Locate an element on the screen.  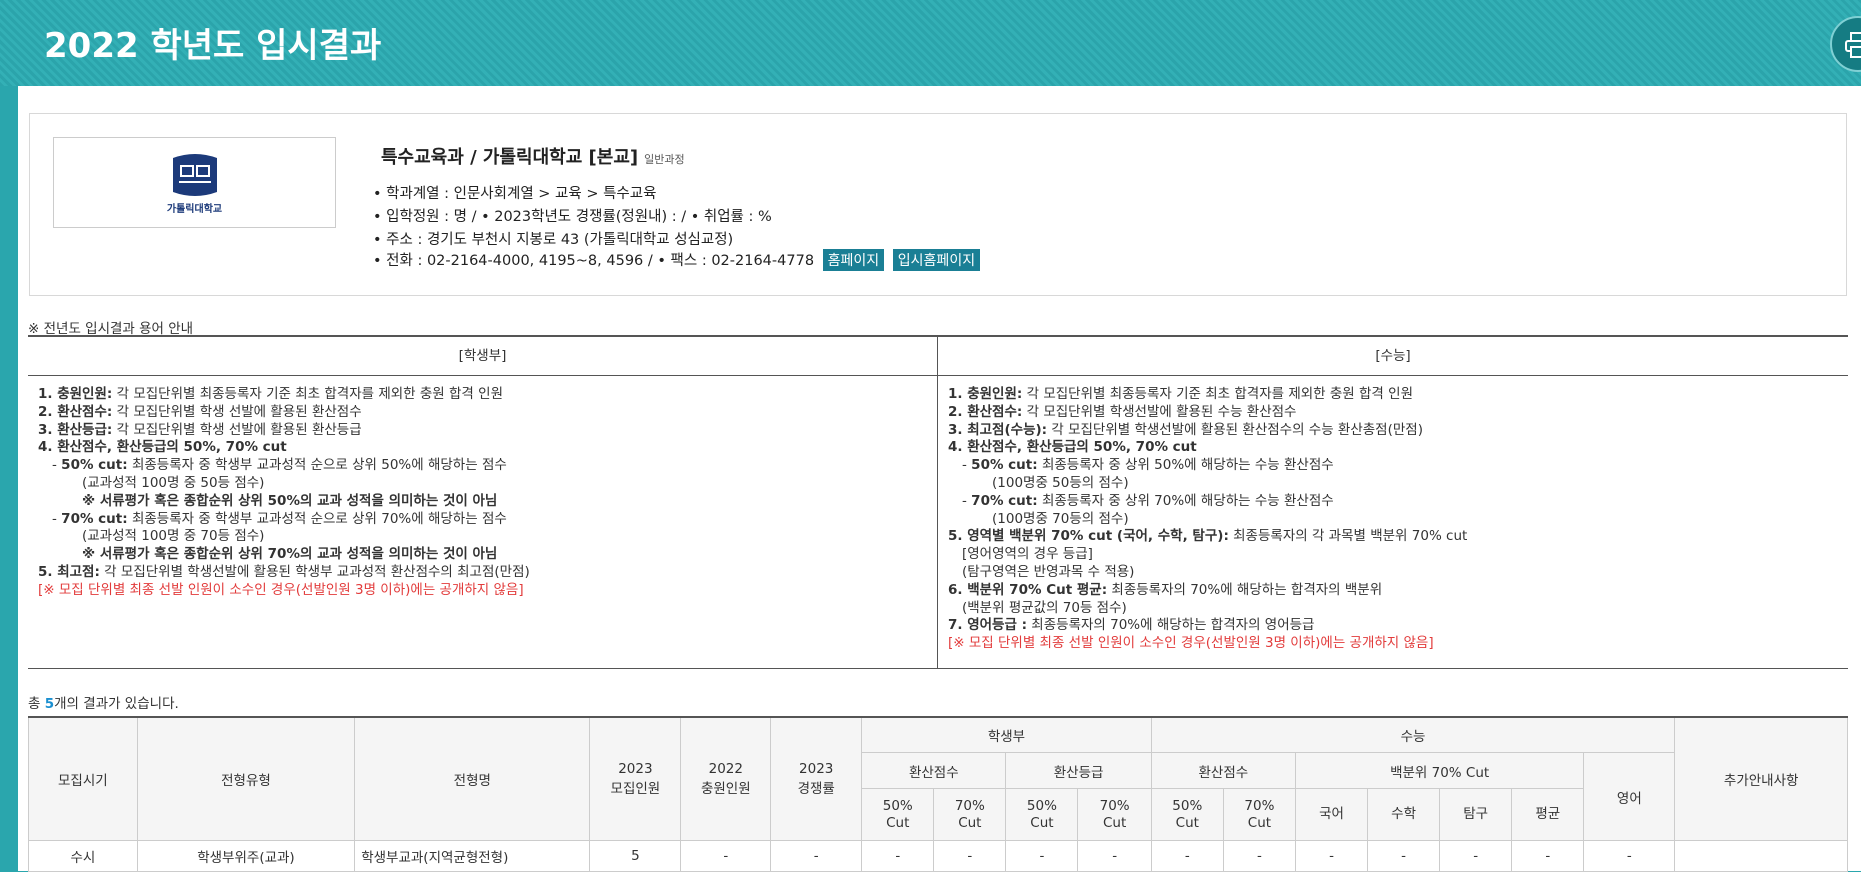
guide-line: 7. 영어등급 : 최종등록자의 70%에 해당하는 합격자의 영어등급 is located at coordinates (1398, 626).